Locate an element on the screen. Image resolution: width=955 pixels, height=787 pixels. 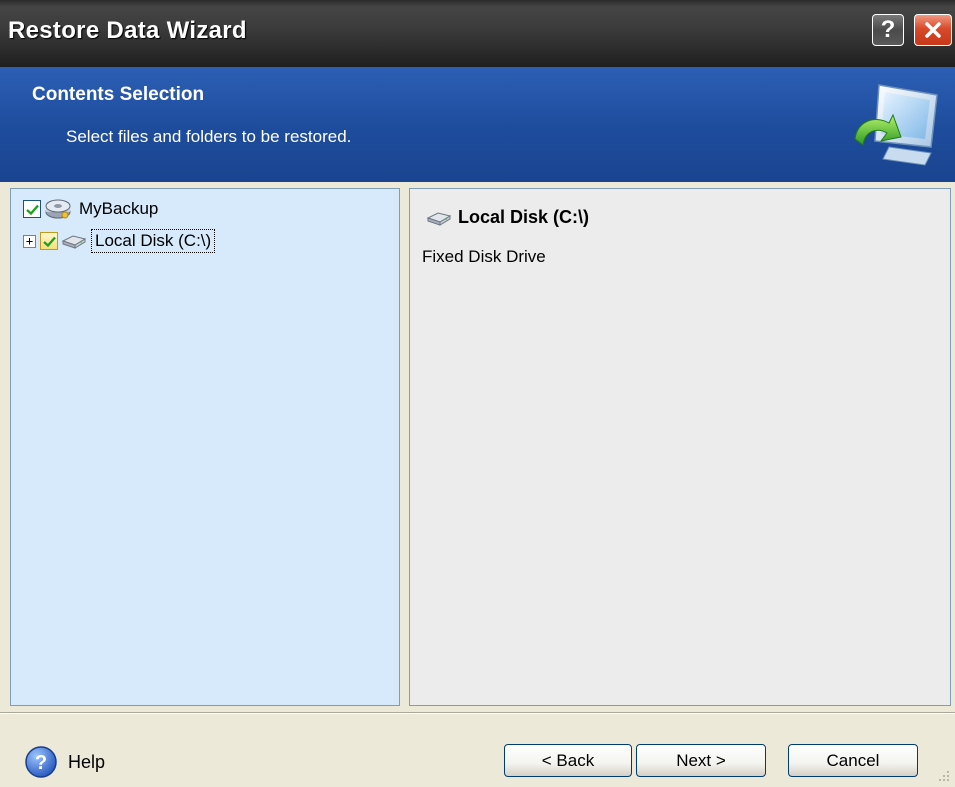
footer-divider is located at coordinates (477, 713).